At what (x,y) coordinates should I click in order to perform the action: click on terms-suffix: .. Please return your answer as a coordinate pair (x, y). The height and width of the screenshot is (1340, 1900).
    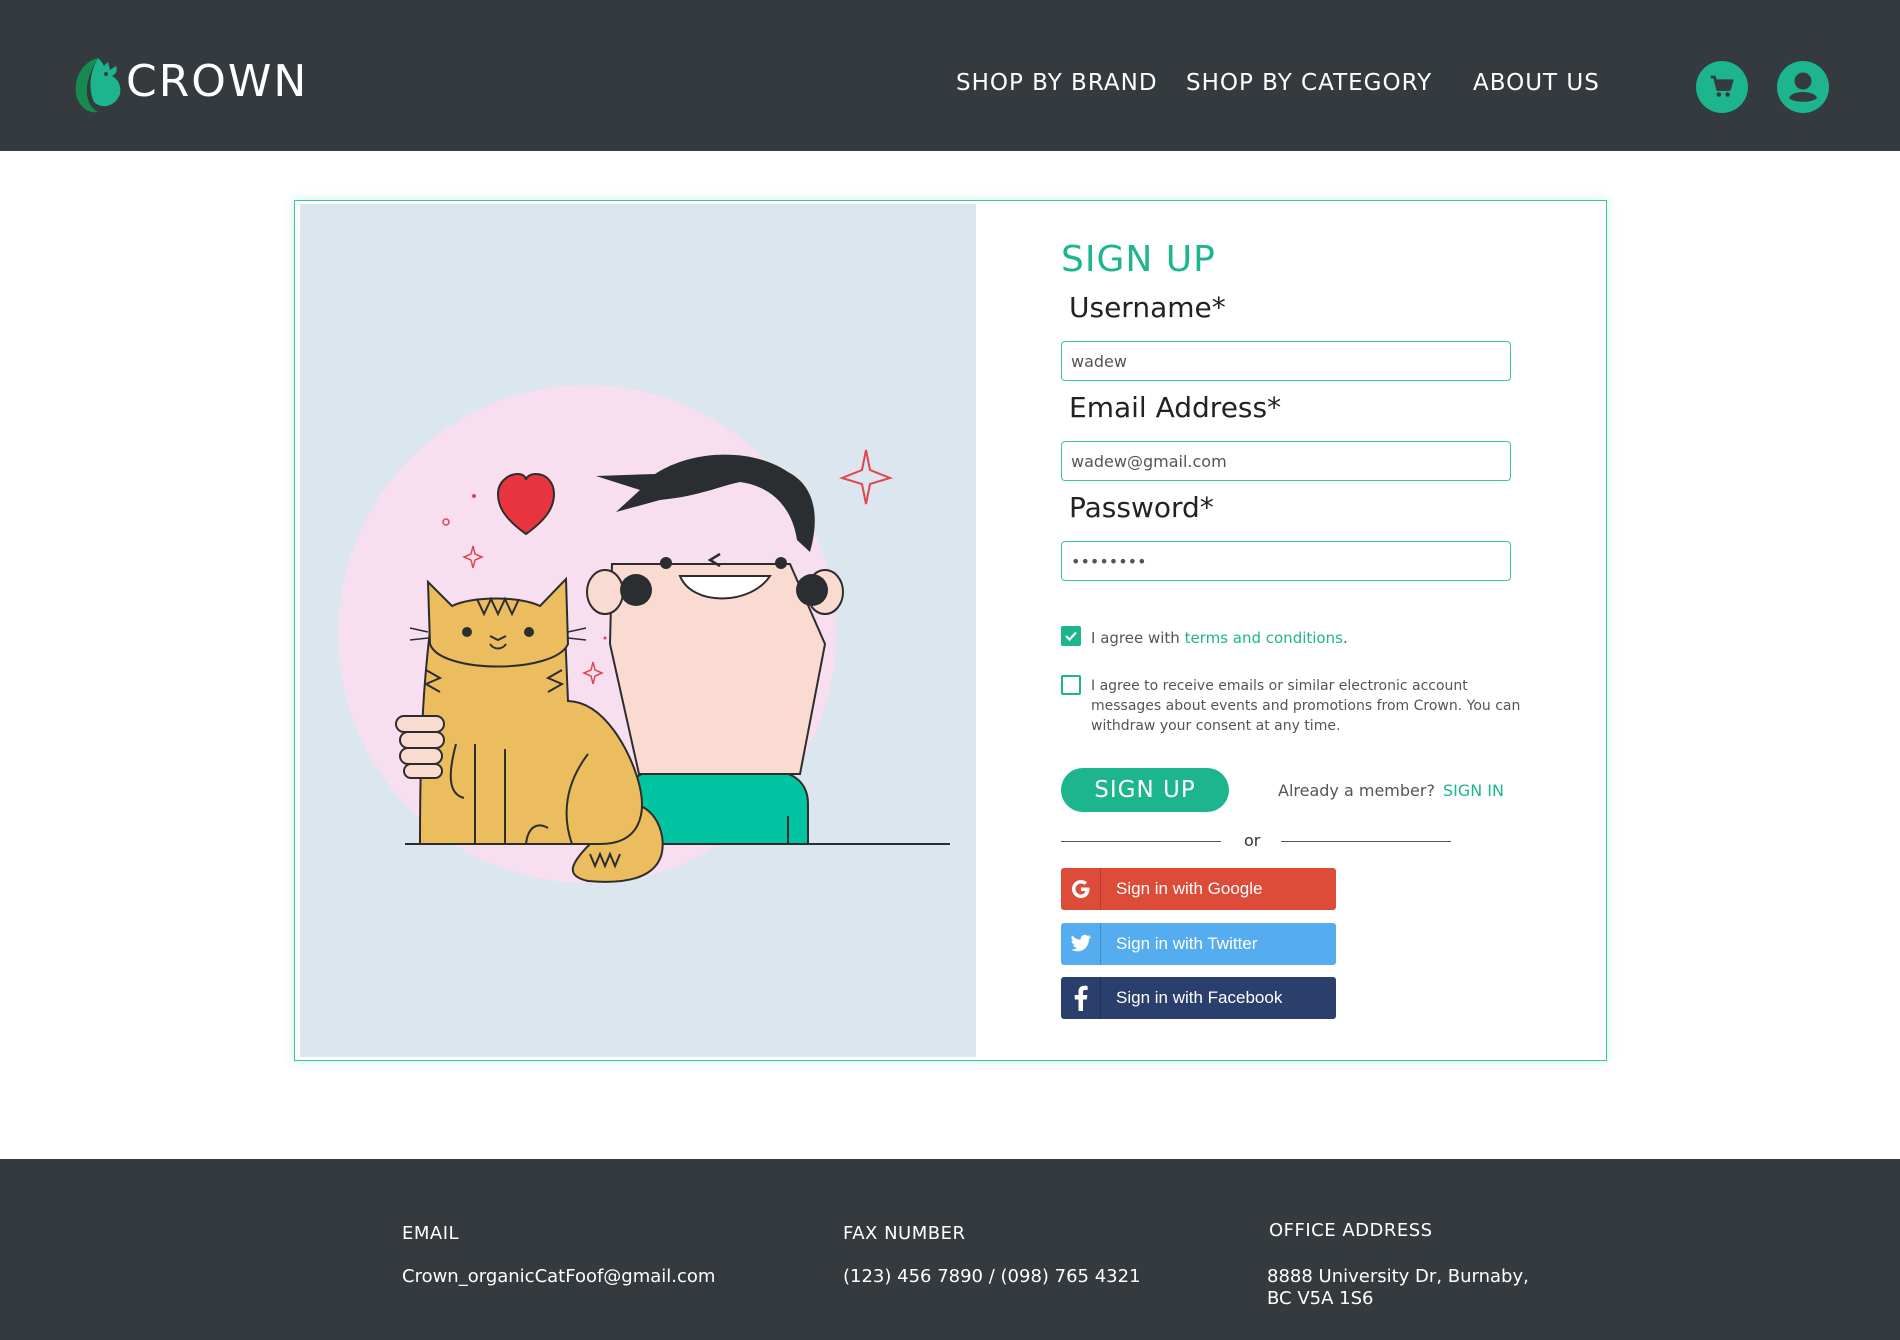
    Looking at the image, I should click on (1345, 638).